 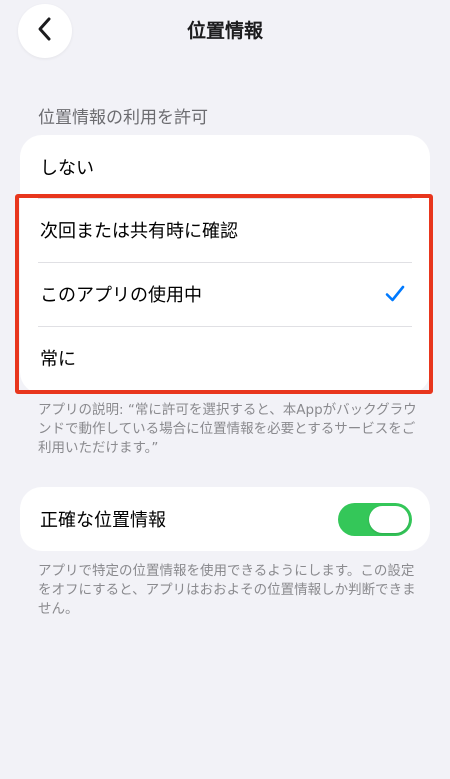 What do you see at coordinates (139, 231) in the screenshot?
I see `option-label: 次回または共有時に確認` at bounding box center [139, 231].